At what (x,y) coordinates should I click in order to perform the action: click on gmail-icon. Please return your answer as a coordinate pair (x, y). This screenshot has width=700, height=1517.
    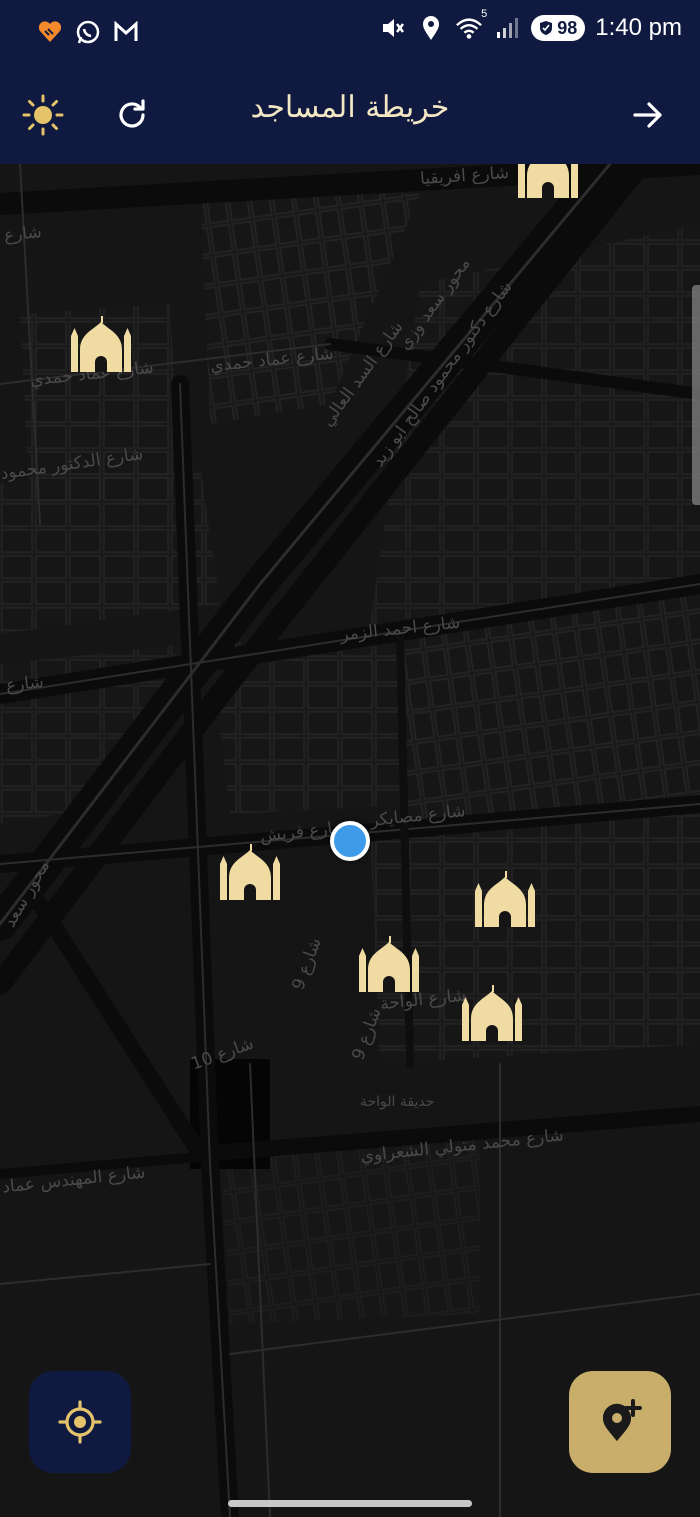
    Looking at the image, I should click on (126, 32).